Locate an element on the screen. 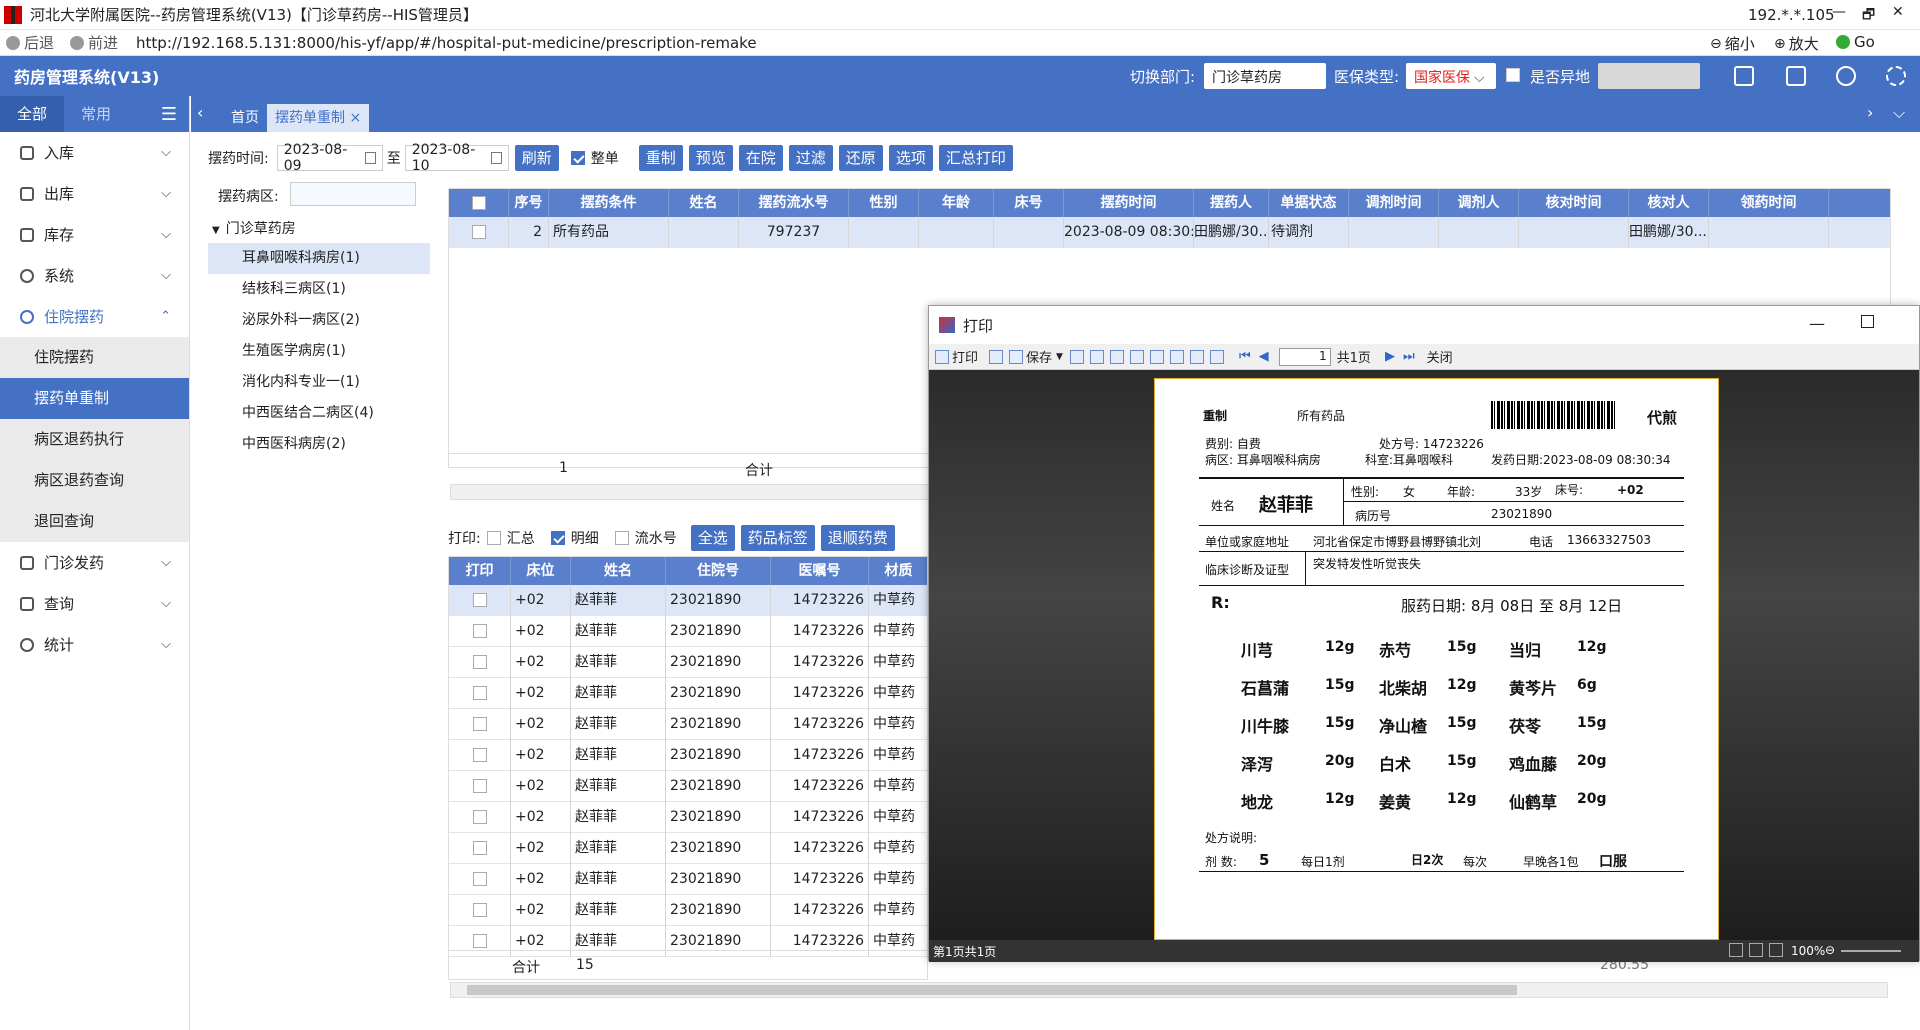 Image resolution: width=1920 pixels, height=1030 pixels. close-preview-button: 关闭 is located at coordinates (1440, 356).